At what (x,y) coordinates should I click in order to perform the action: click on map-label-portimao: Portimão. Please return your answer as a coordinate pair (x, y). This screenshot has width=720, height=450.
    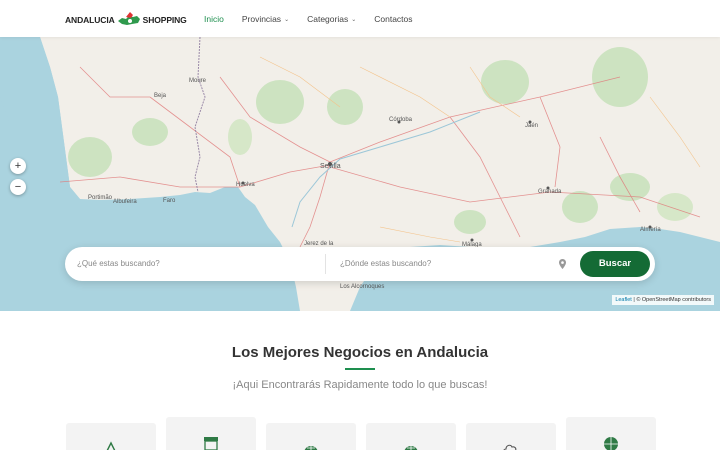
    Looking at the image, I should click on (100, 198).